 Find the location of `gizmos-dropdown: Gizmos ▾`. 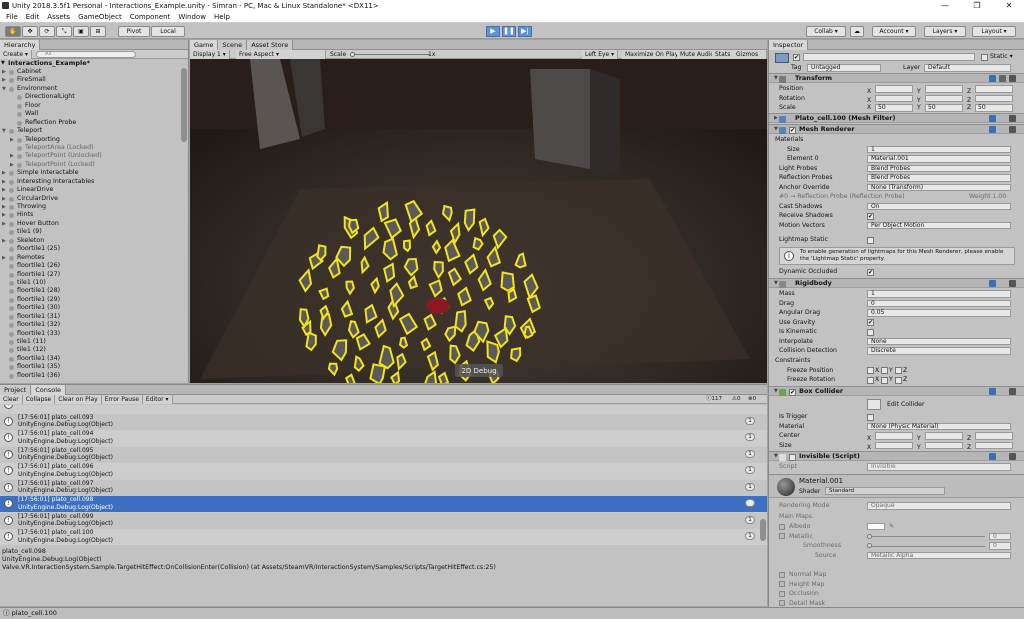

gizmos-dropdown: Gizmos ▾ is located at coordinates (750, 58).